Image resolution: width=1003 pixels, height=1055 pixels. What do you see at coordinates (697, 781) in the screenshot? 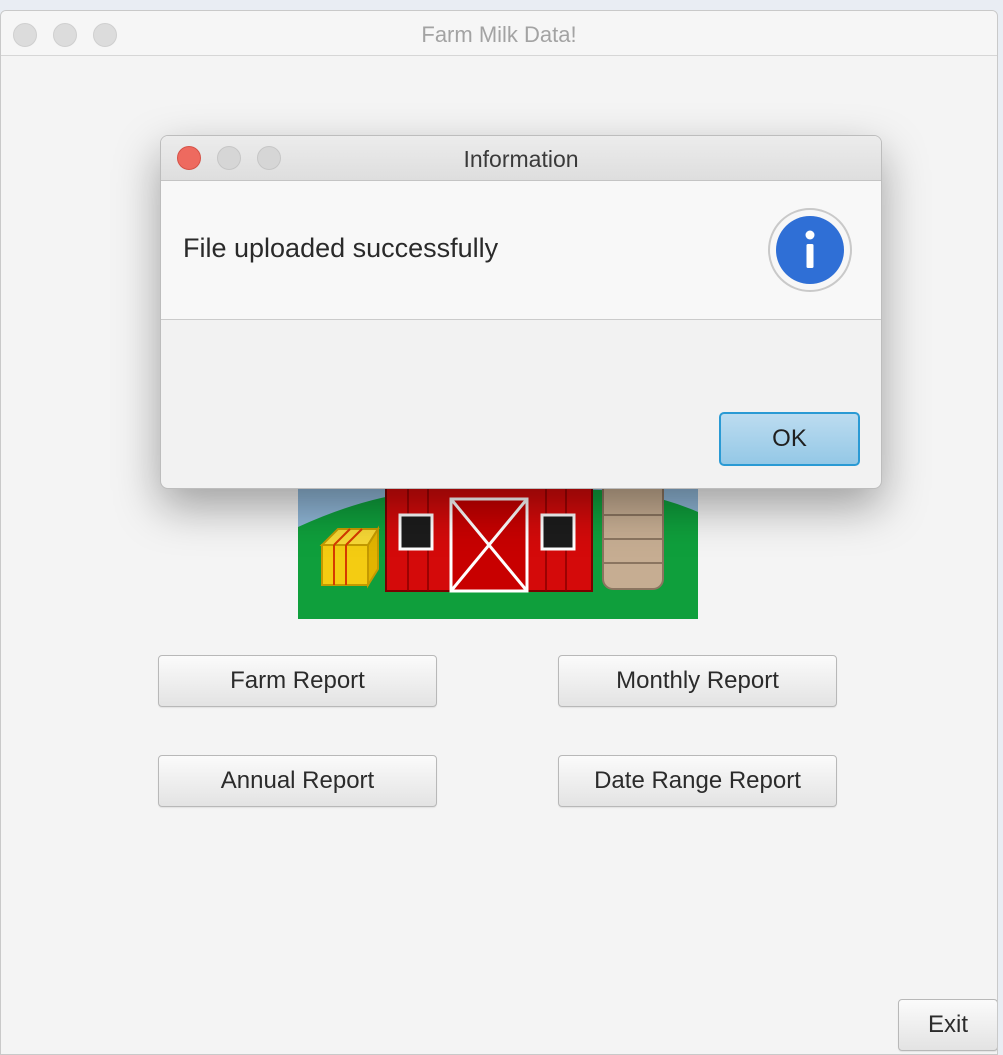
I see `date-range-report-button: Date Range Report` at bounding box center [697, 781].